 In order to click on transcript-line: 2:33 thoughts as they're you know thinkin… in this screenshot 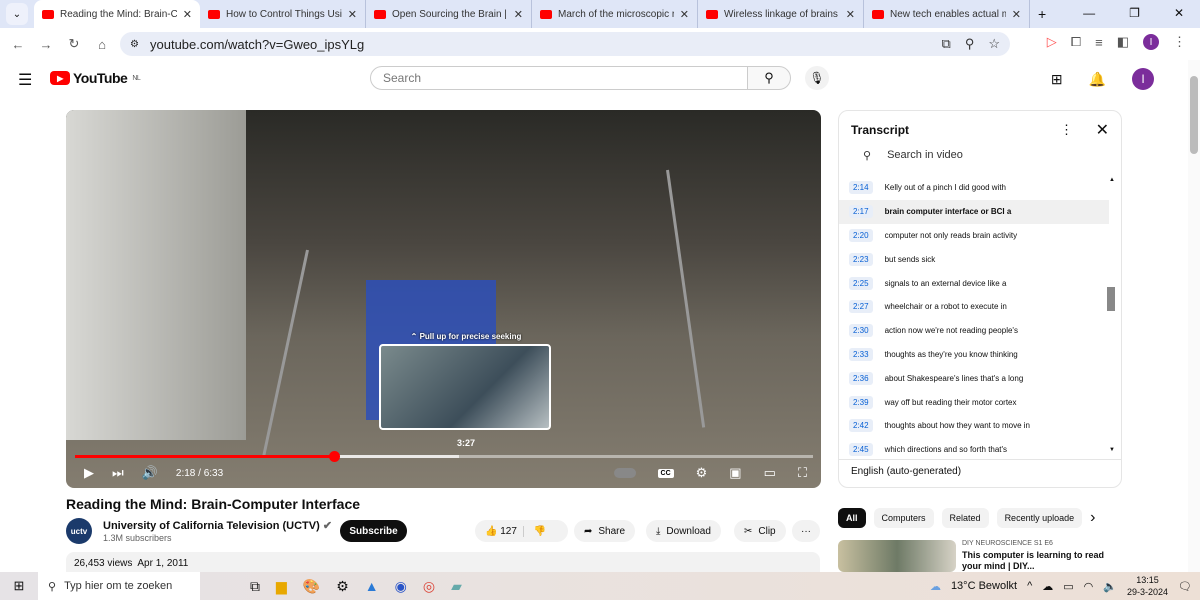, I will do `click(974, 355)`.